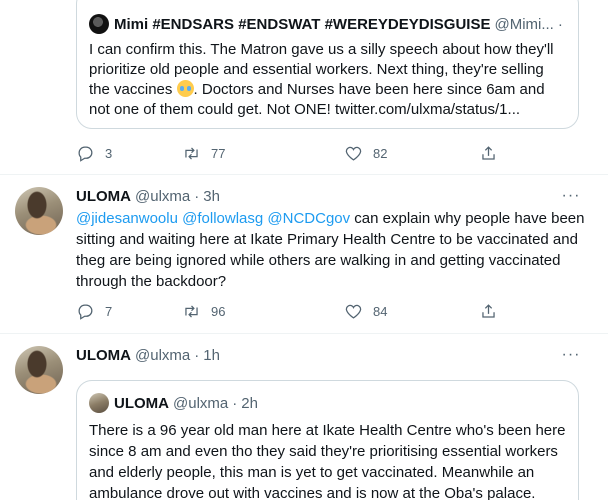  Describe the element at coordinates (411, 311) in the screenshot. I see `like-button: 84` at that location.